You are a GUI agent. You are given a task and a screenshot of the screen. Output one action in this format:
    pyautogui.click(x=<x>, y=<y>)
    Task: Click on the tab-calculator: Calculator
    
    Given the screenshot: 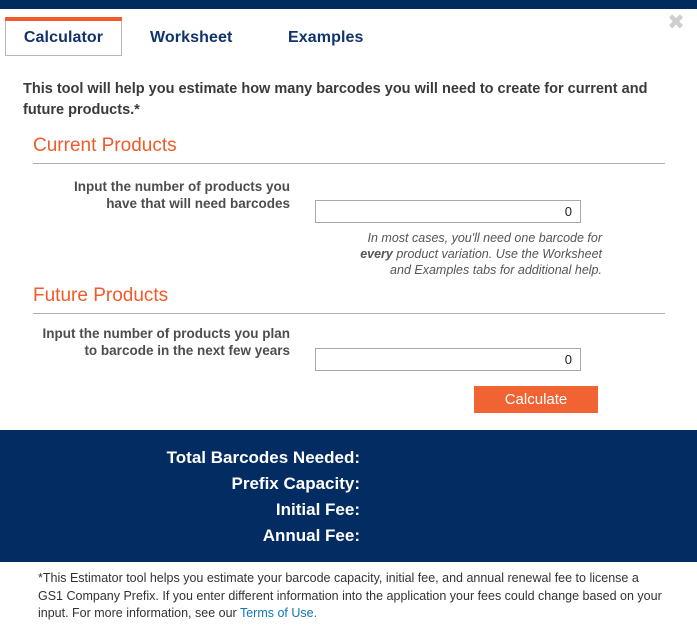 What is the action you would take?
    pyautogui.click(x=63, y=36)
    